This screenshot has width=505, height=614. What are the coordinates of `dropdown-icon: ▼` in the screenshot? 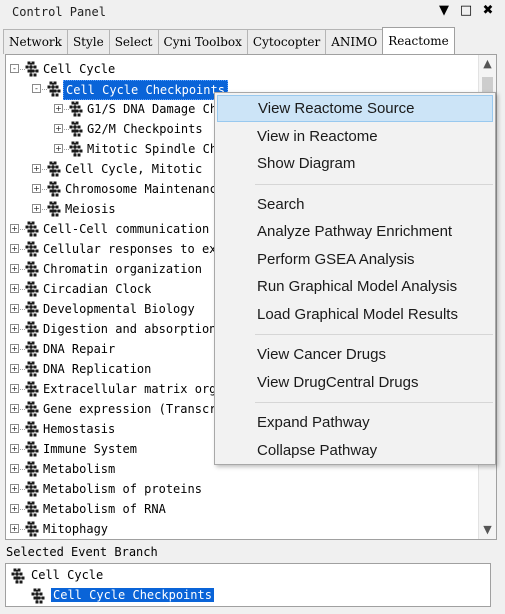 It's located at (444, 10).